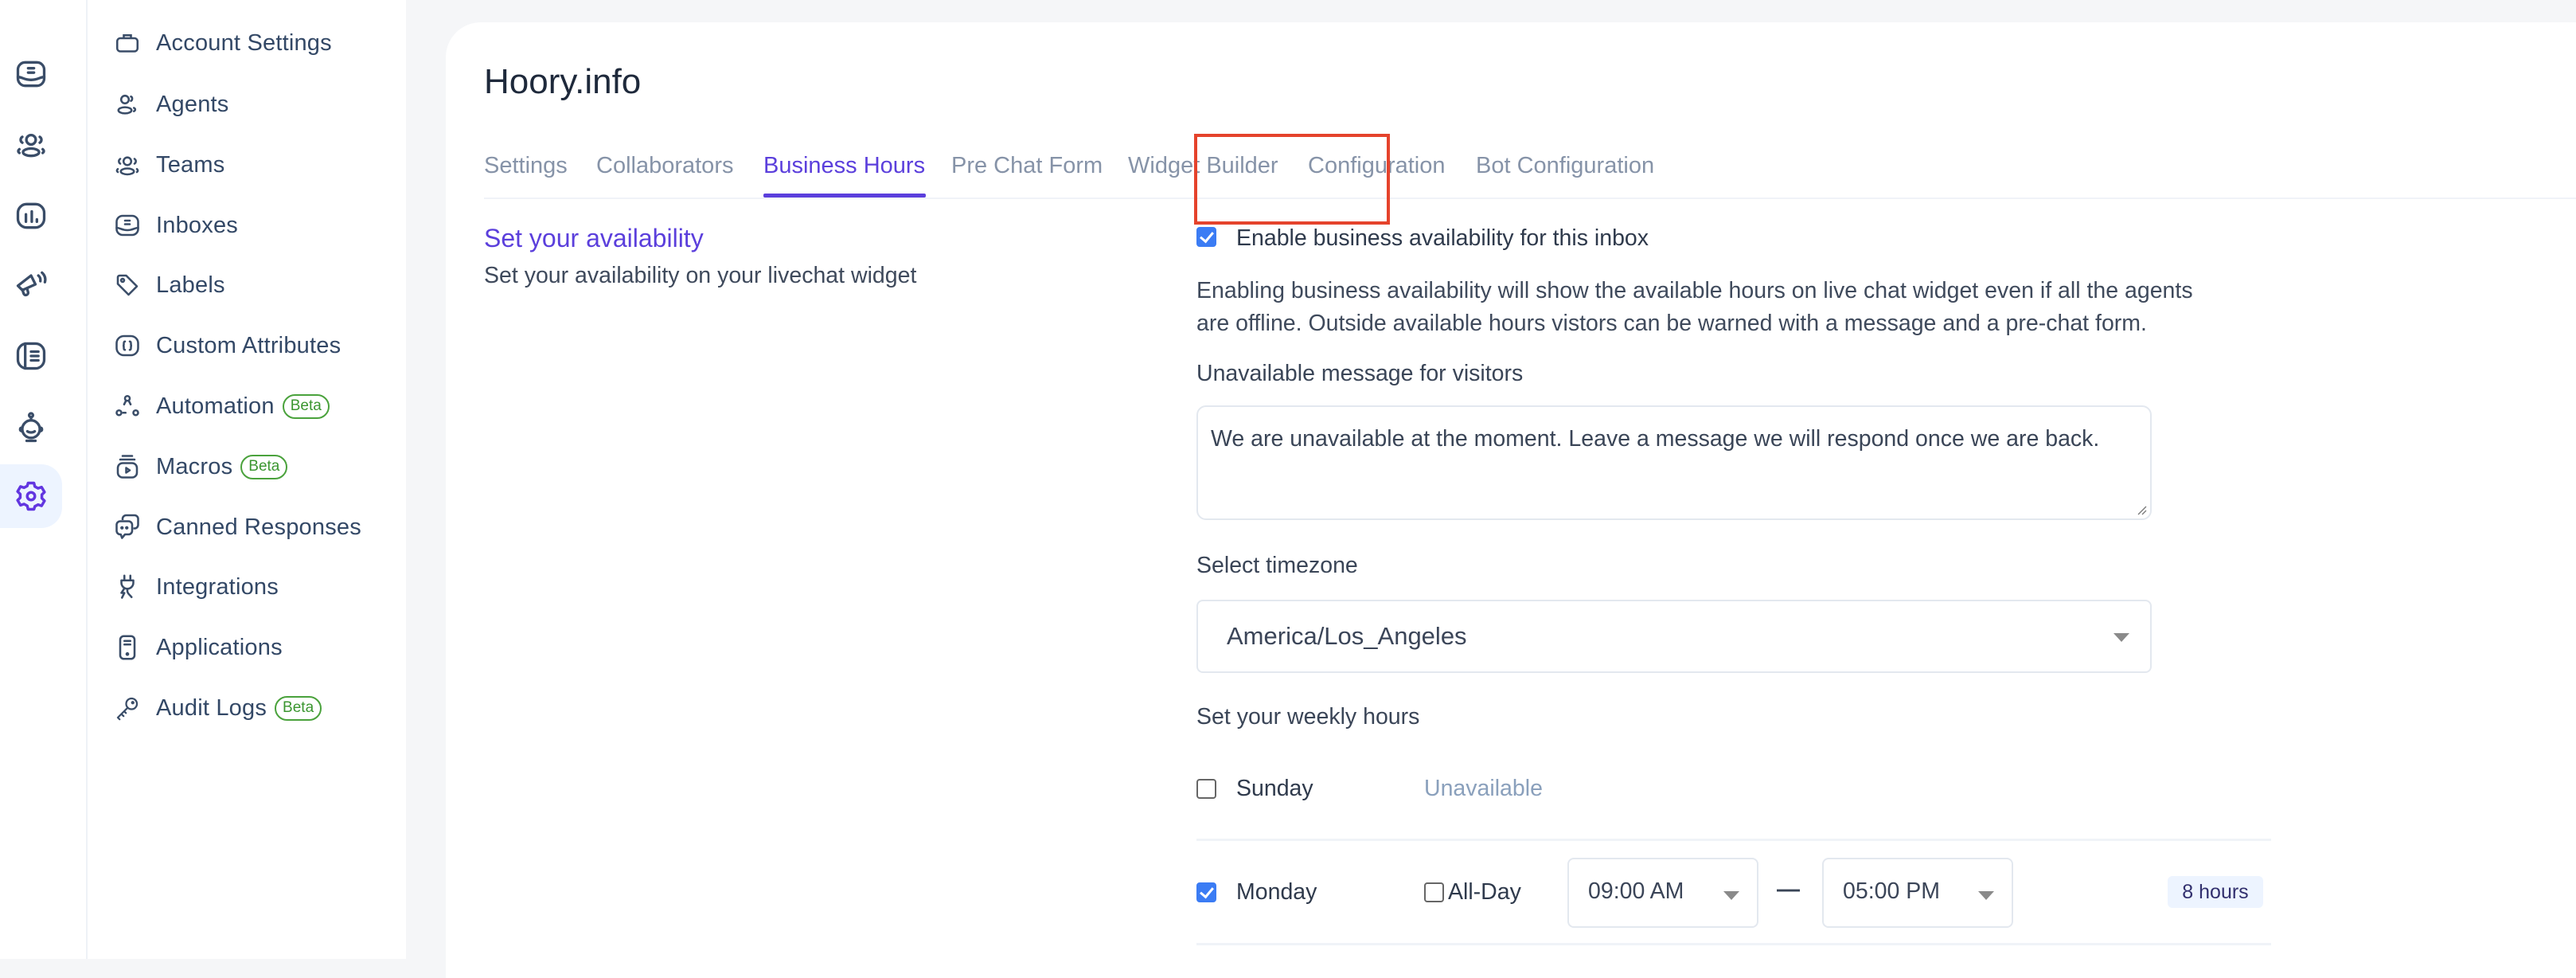  I want to click on tab-collaborators: Collaborators, so click(664, 166).